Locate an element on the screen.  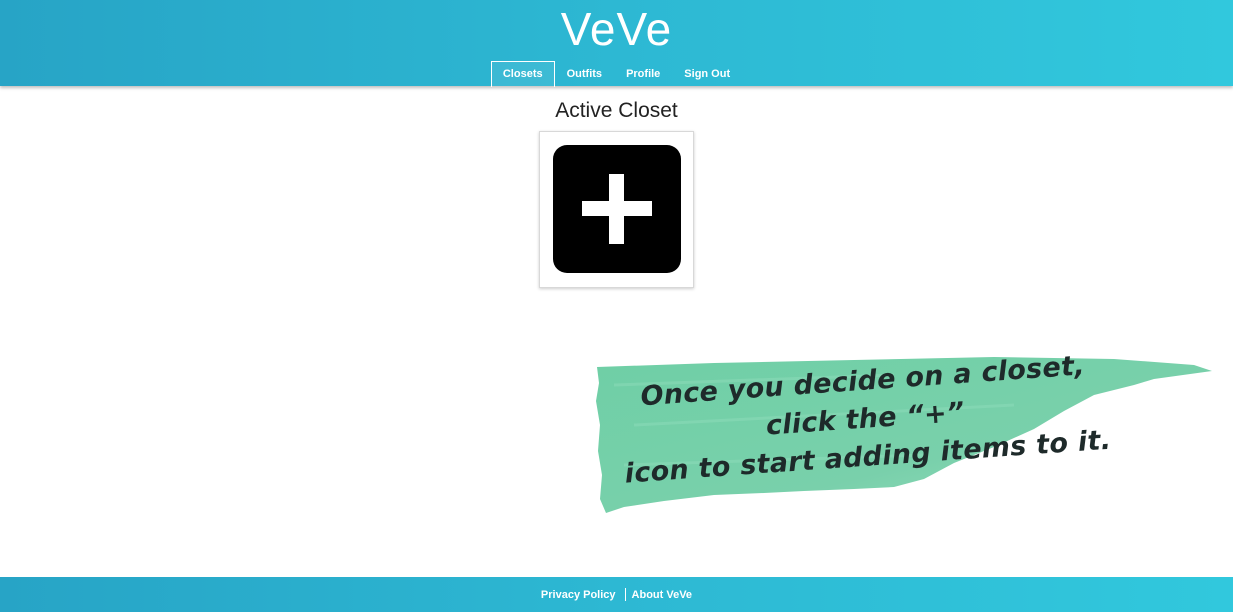
add-closet-item-button is located at coordinates (616, 209).